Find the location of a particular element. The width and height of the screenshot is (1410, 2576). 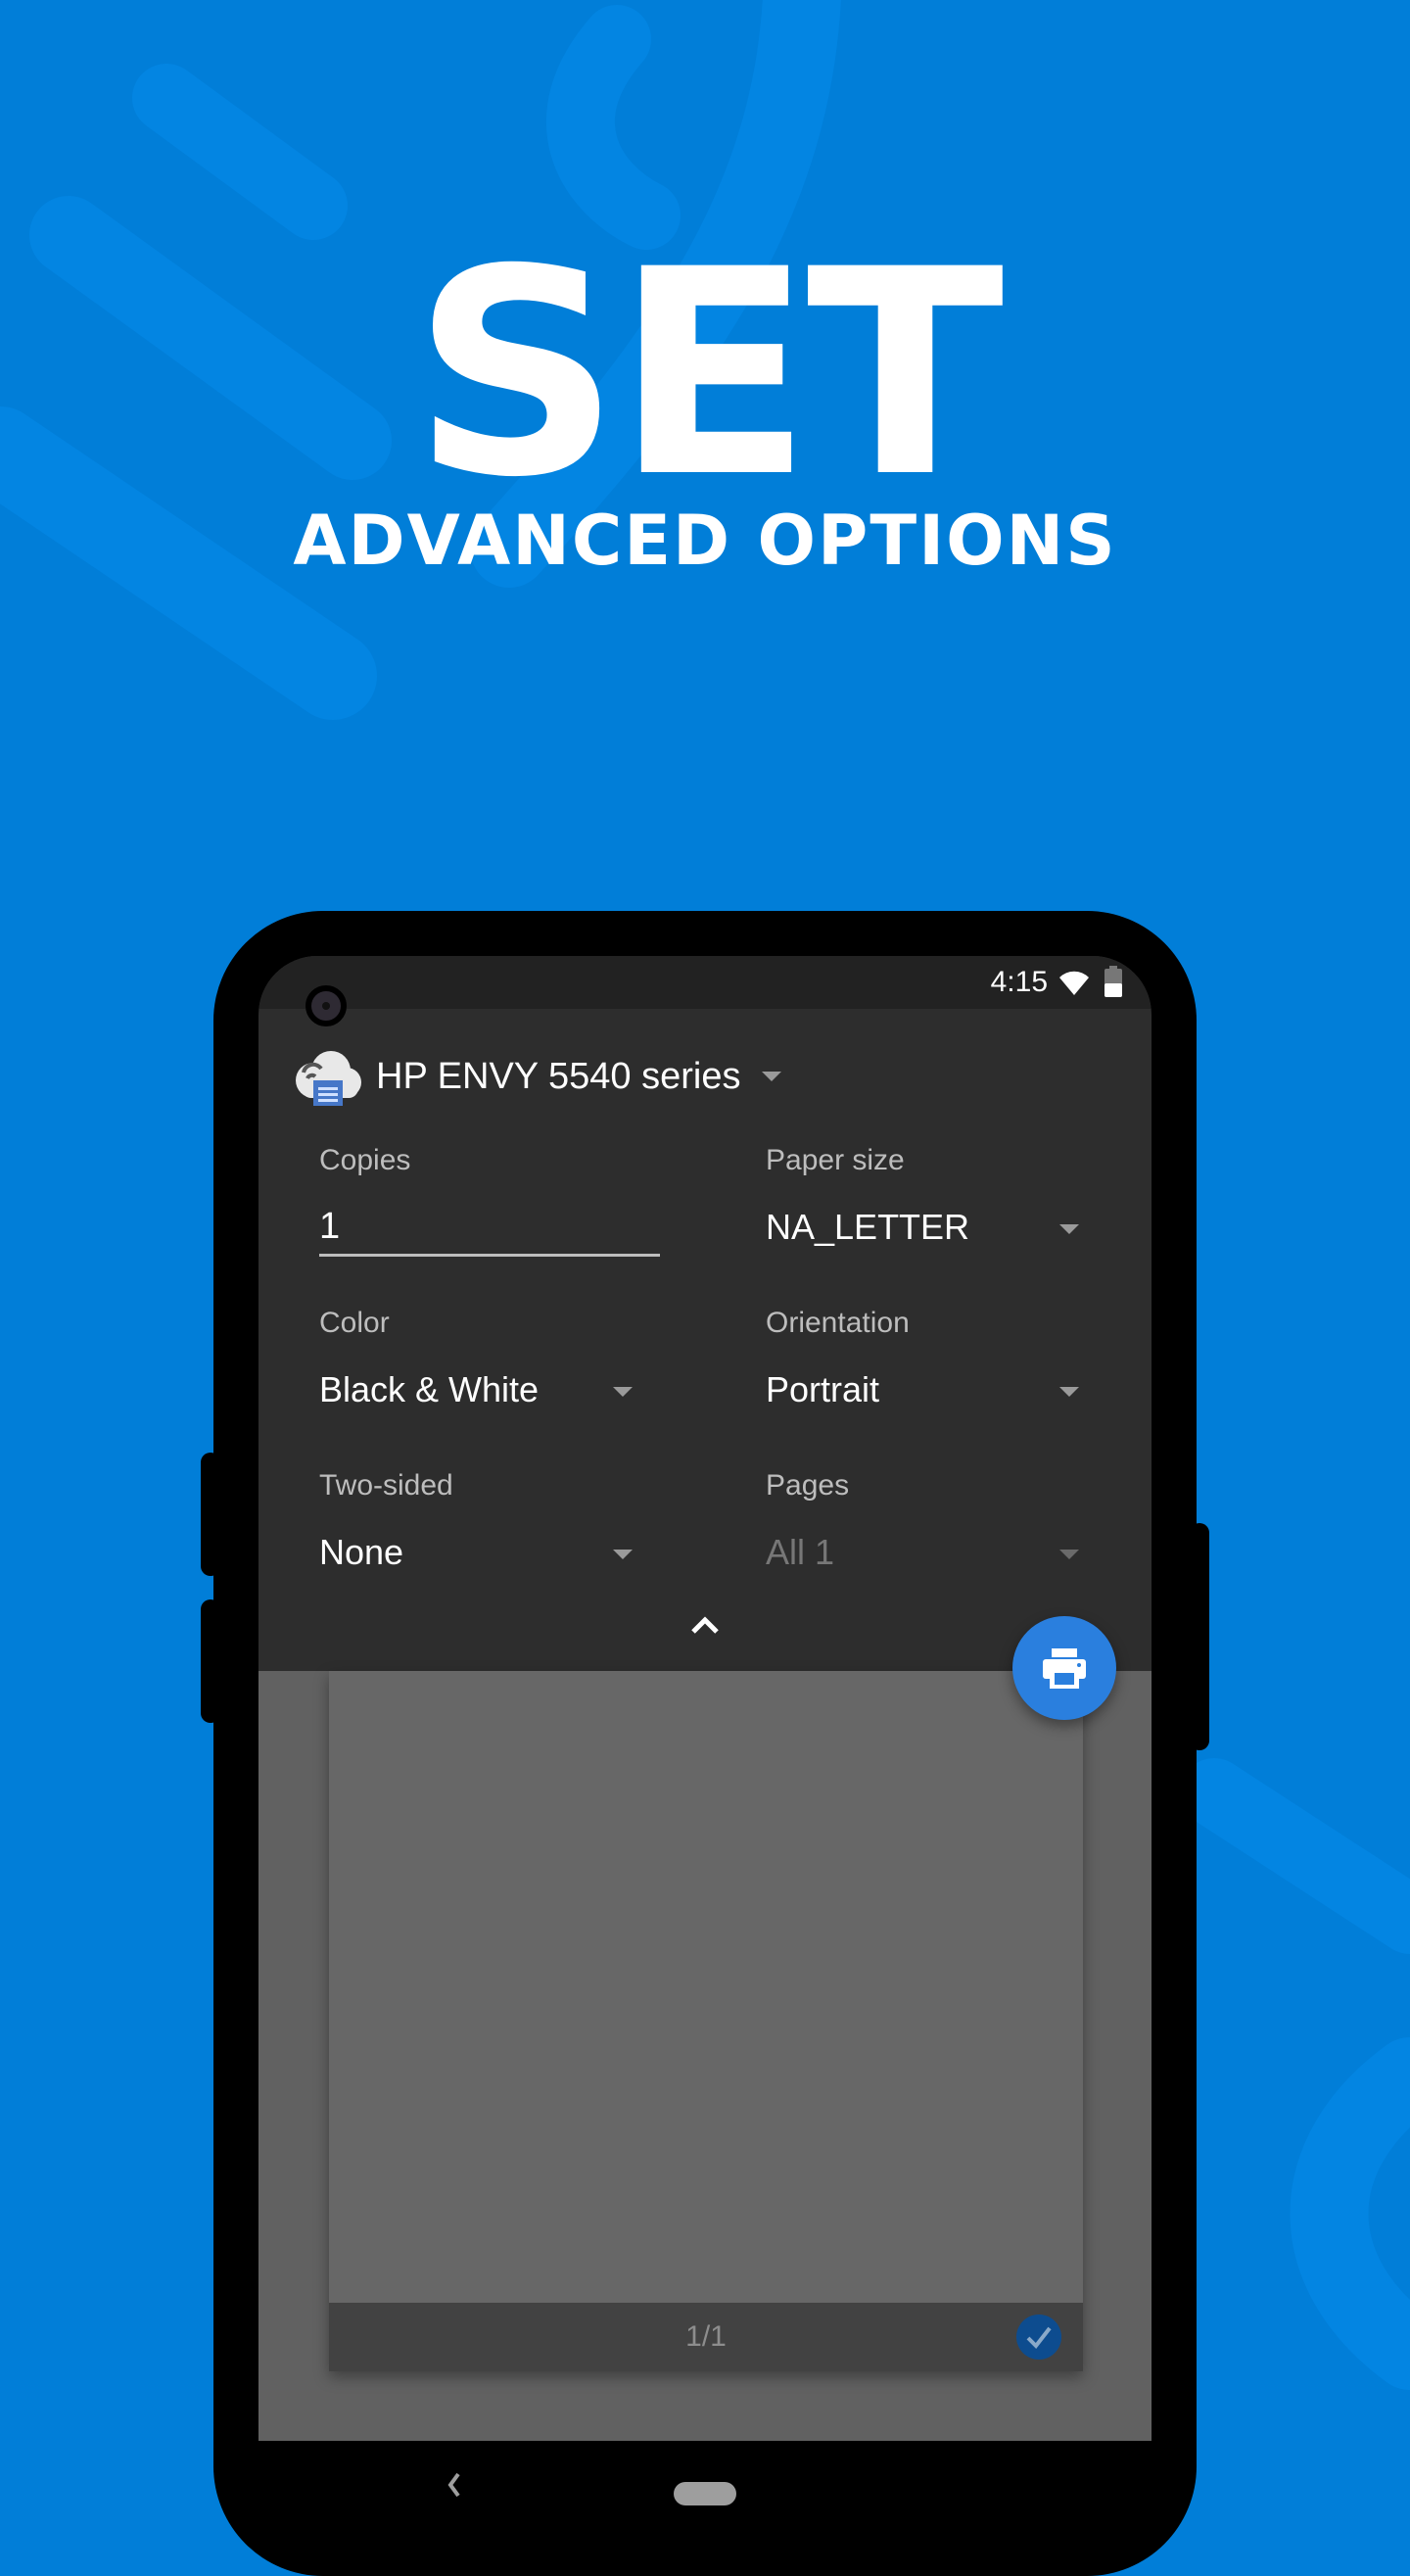

chevron-up-icon is located at coordinates (705, 1625).